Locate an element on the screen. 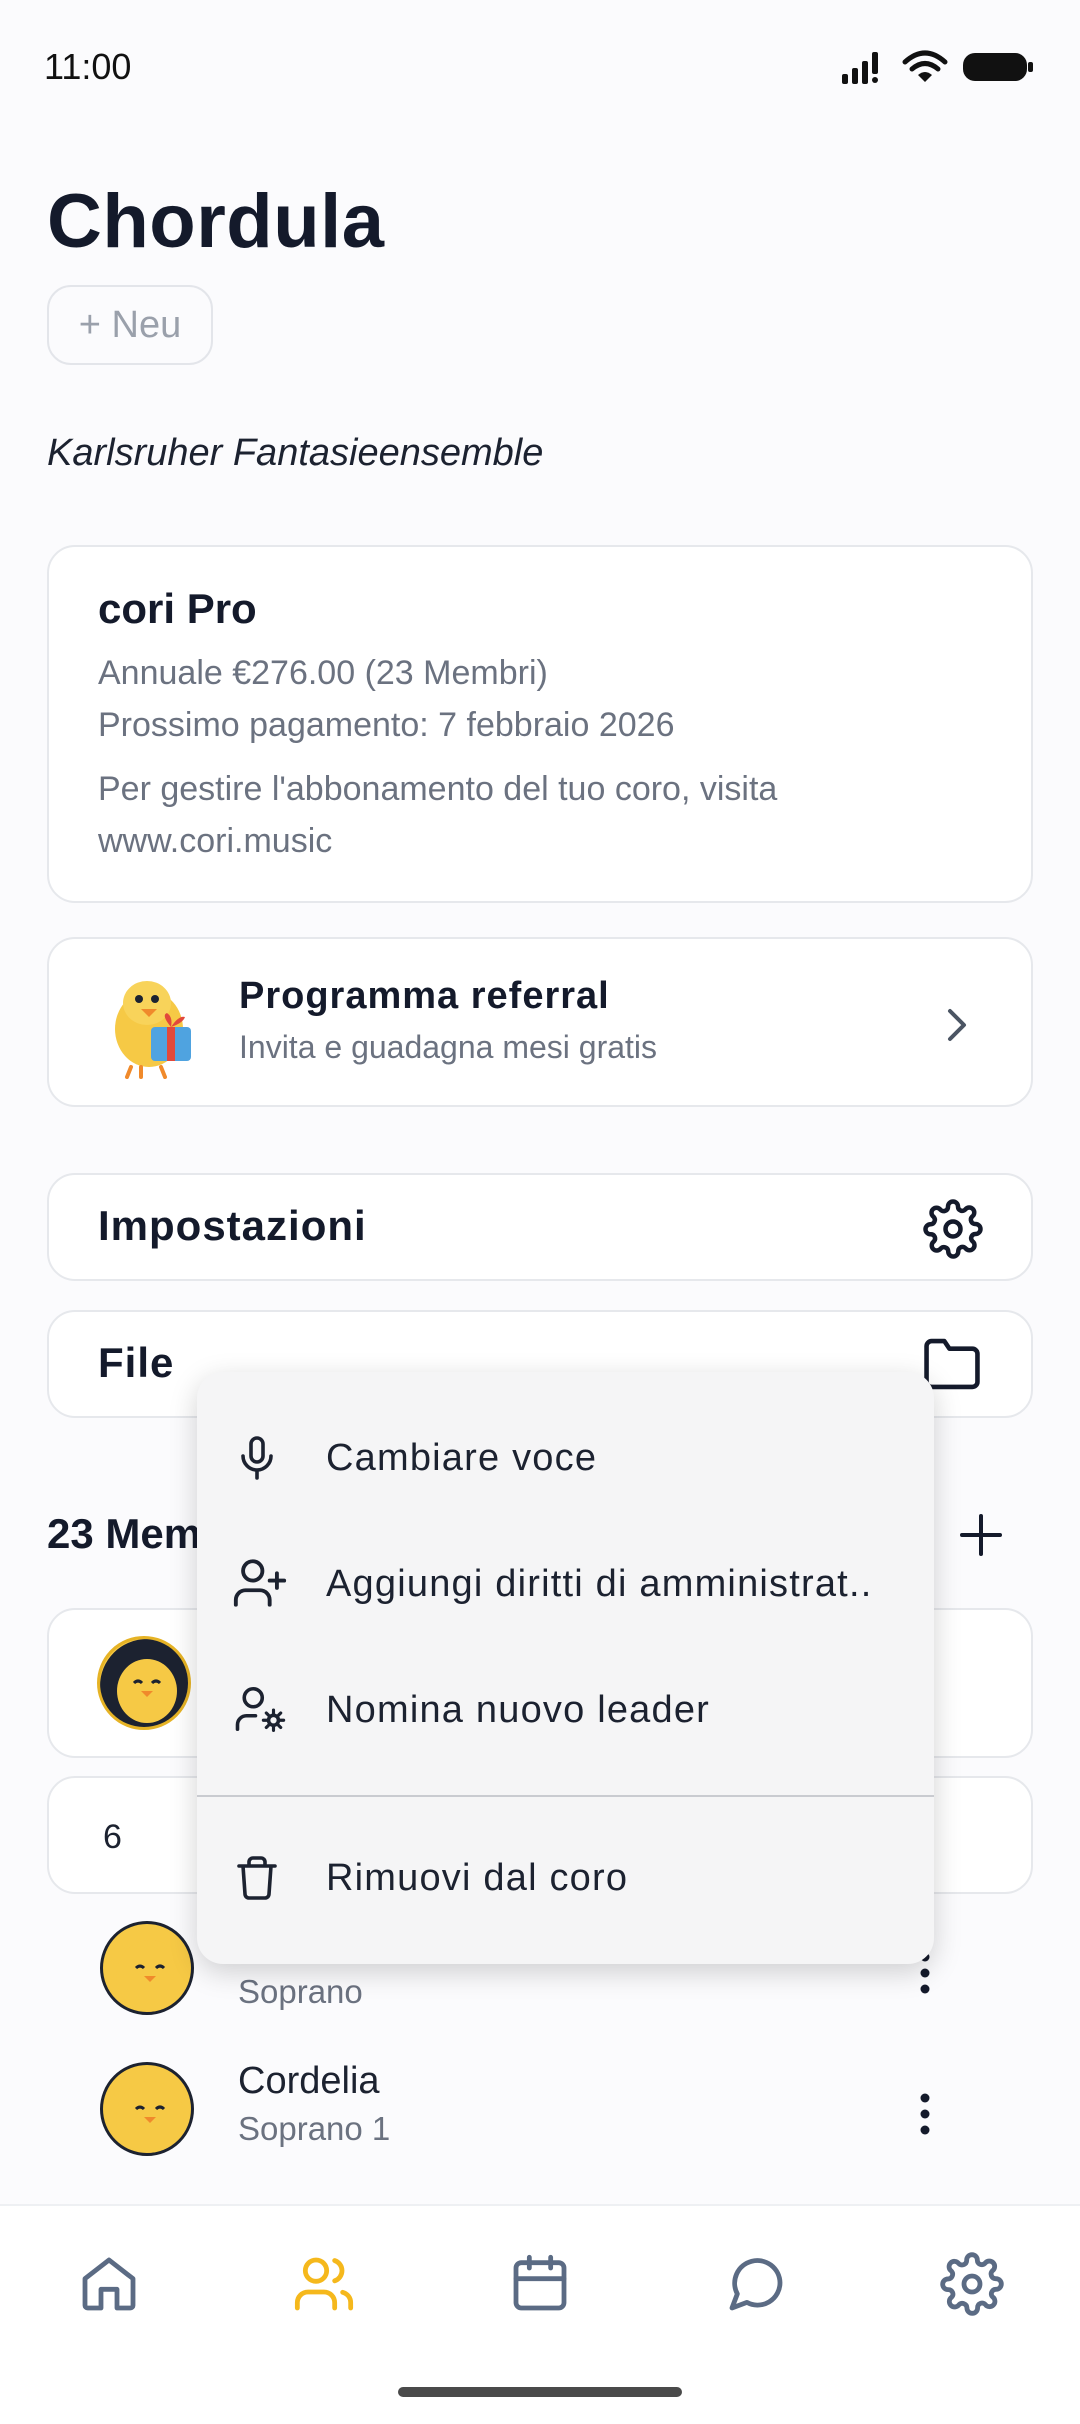  referral-title: Programma referral is located at coordinates (424, 996).